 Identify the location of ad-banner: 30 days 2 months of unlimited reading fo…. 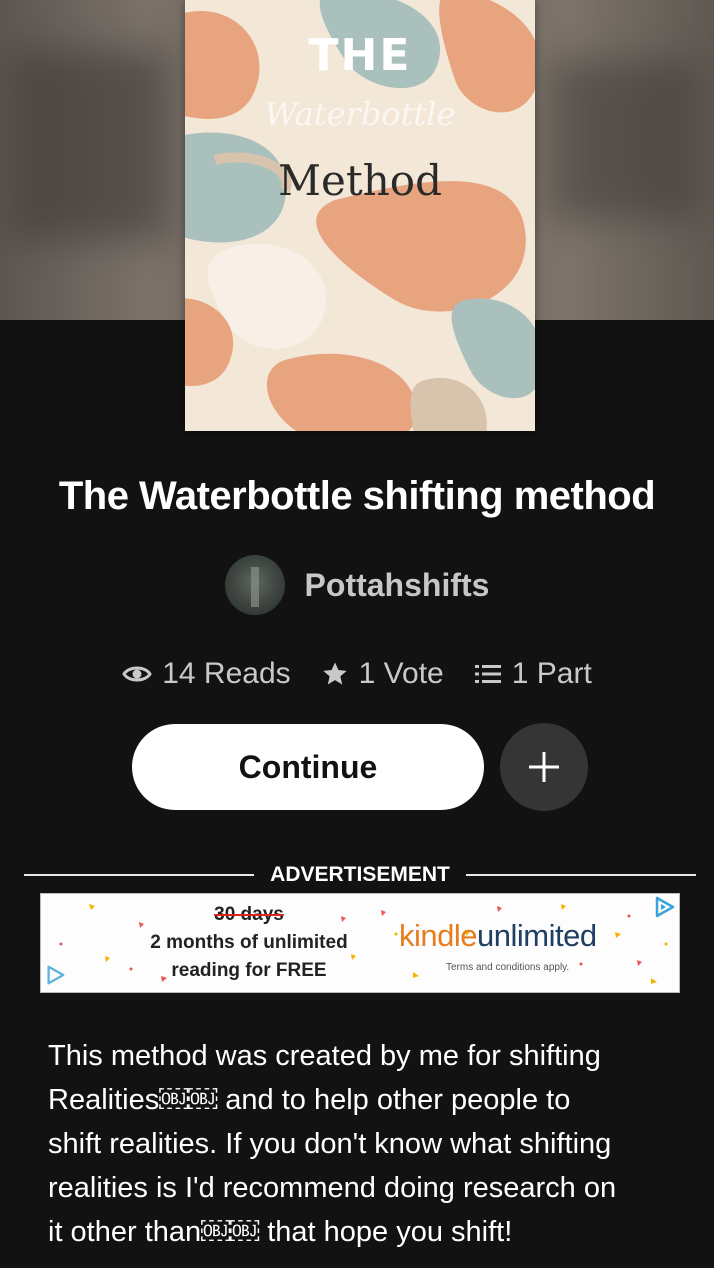
(360, 943).